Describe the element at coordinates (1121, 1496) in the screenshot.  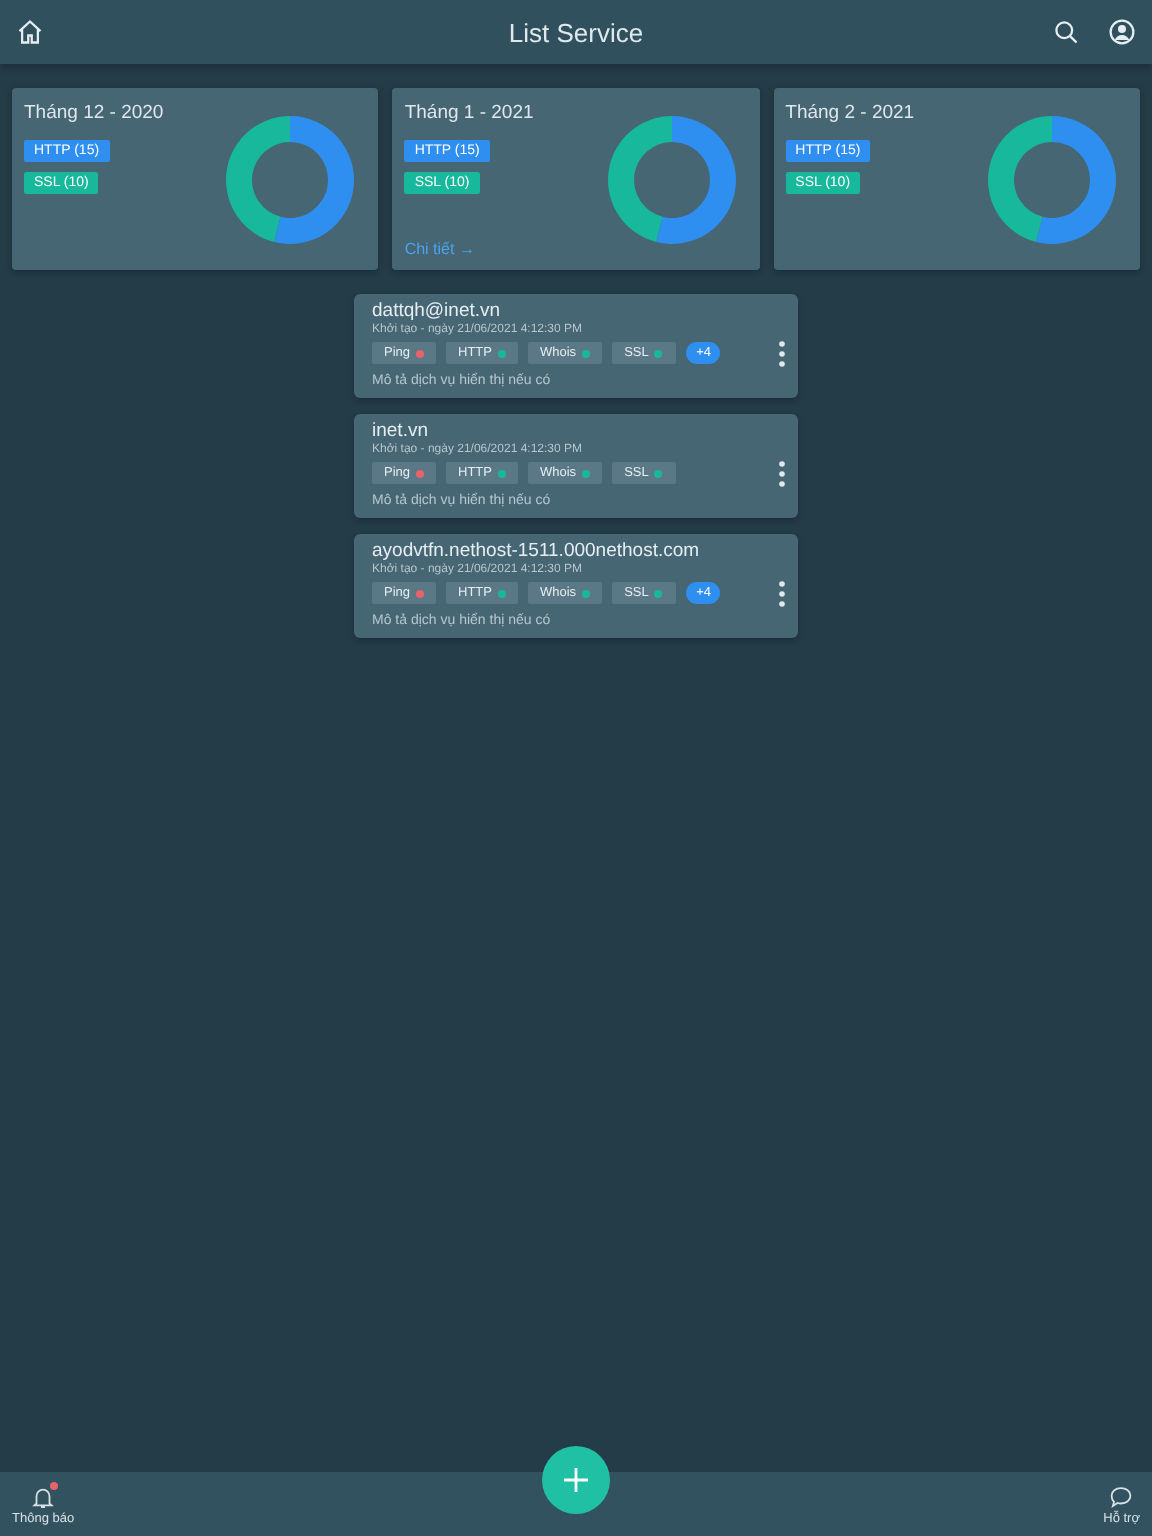
I see `chat-icon` at that location.